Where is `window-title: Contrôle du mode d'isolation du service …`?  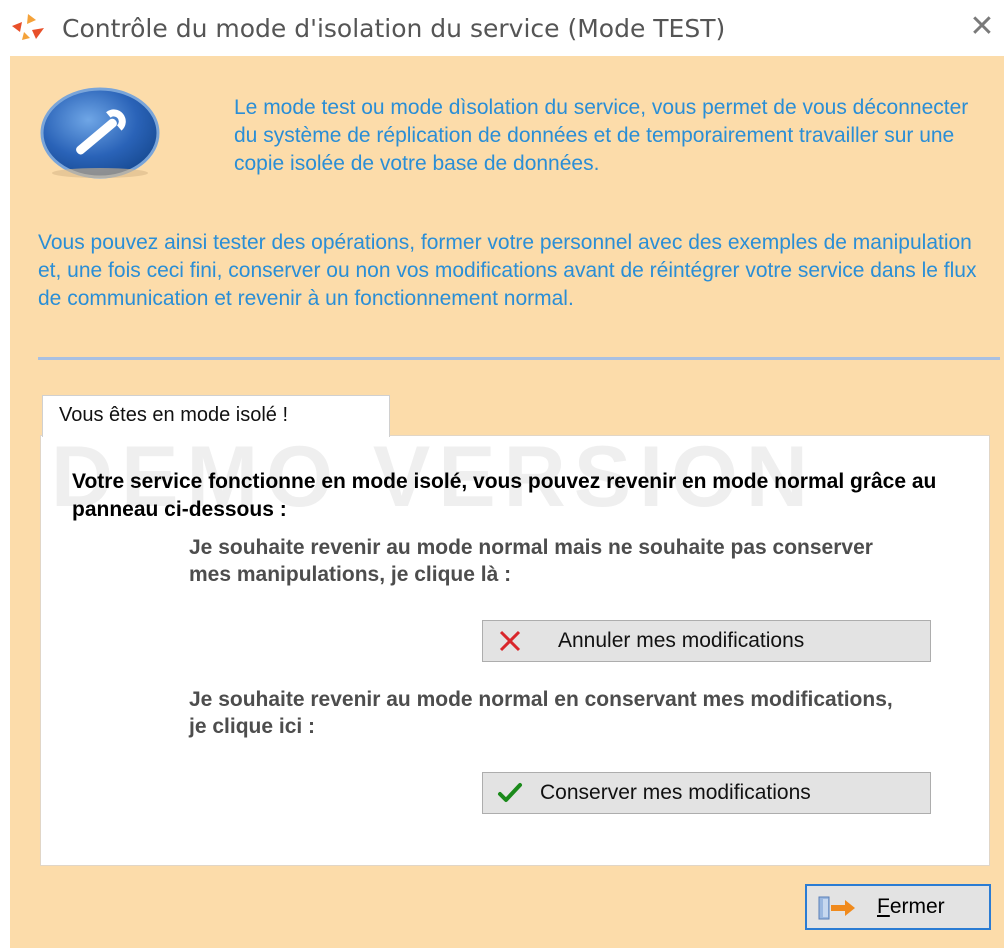 window-title: Contrôle du mode d'isolation du service … is located at coordinates (394, 28).